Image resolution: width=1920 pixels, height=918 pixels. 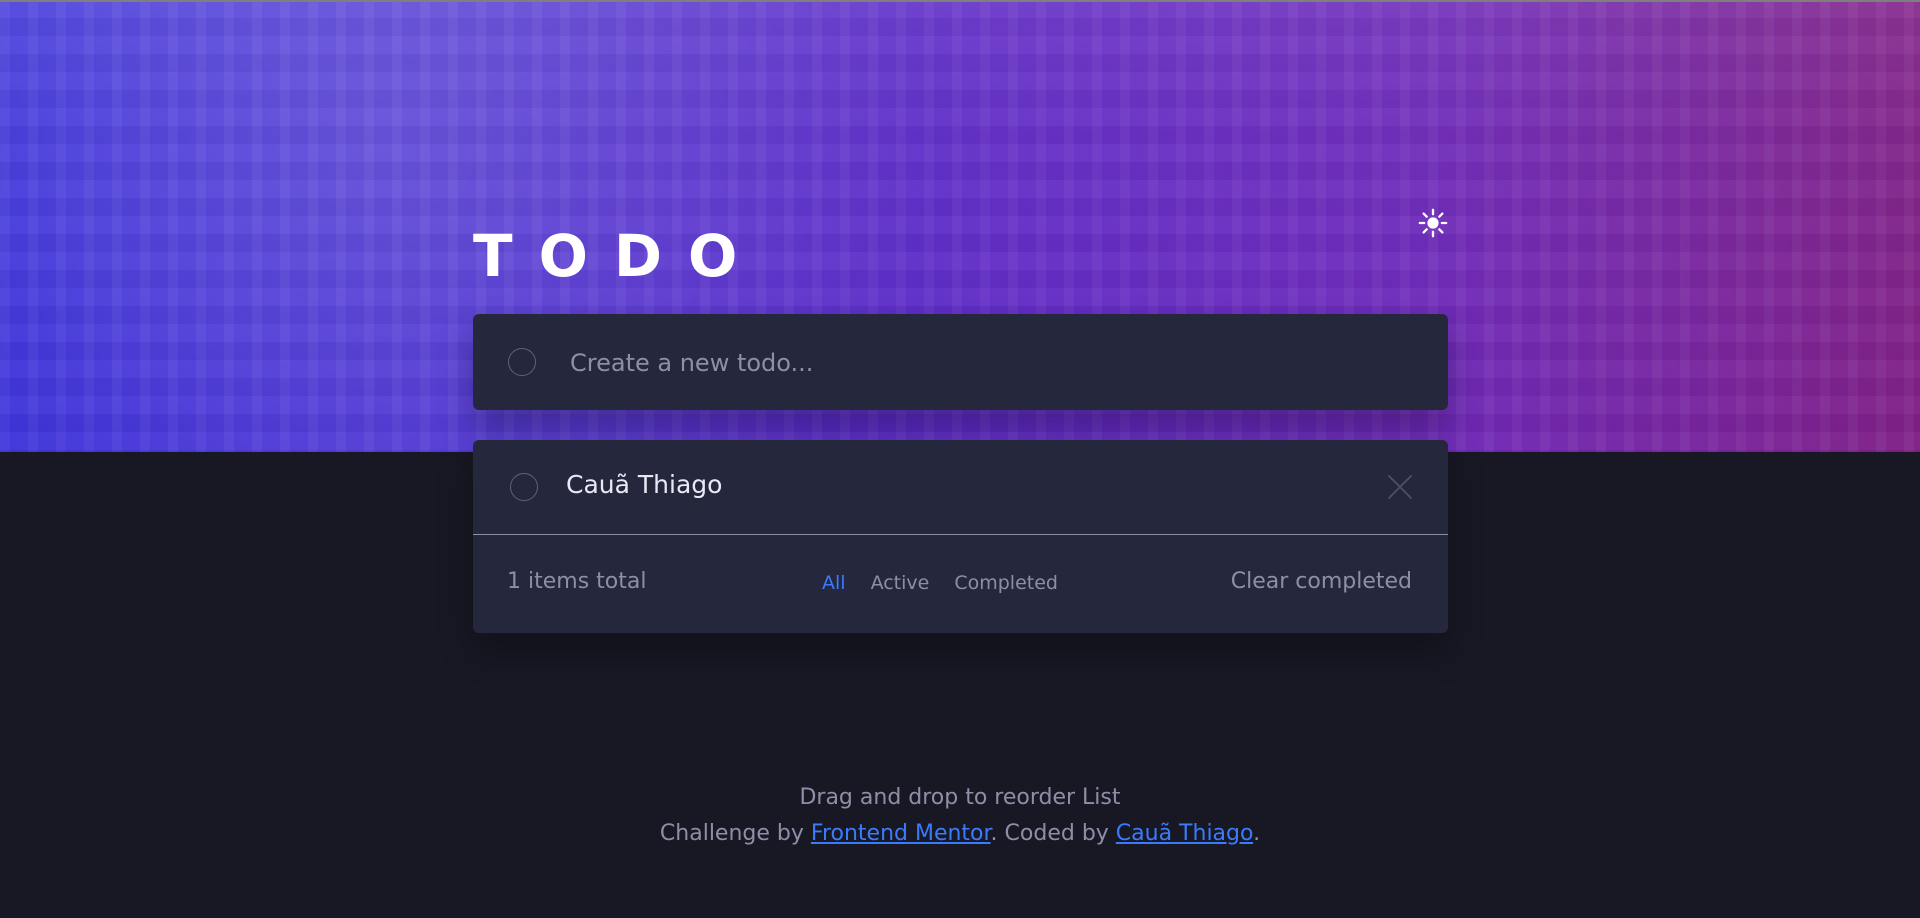 I want to click on todo-check-circle, so click(x=524, y=487).